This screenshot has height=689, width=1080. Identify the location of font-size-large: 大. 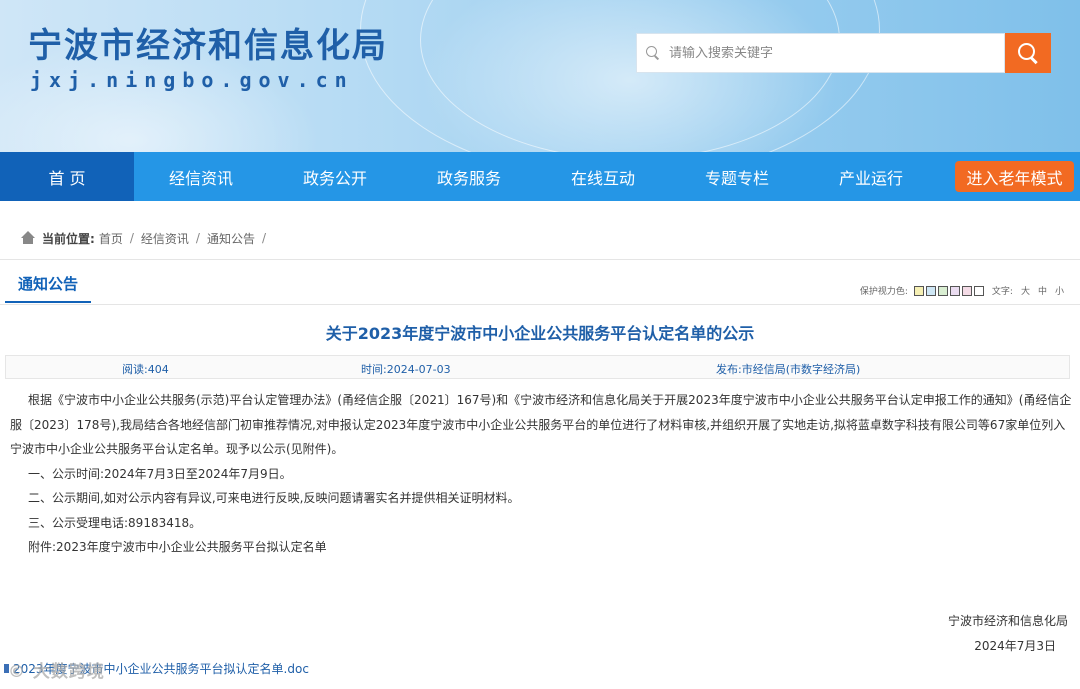
(1025, 290).